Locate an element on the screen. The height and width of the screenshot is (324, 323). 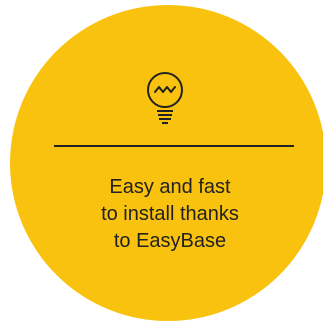
caption-line-1: Easy and fast is located at coordinates (170, 187).